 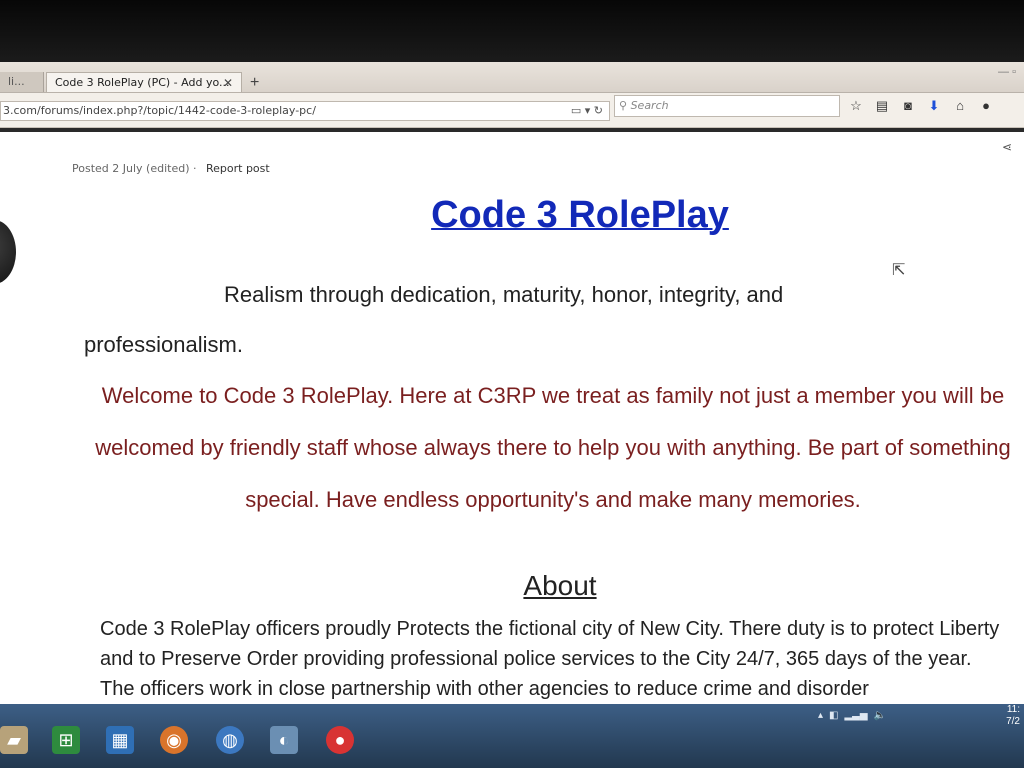 I want to click on toolbar-icons: ☆ ▤ ◙ ⬇ ⌂ ●, so click(x=921, y=106).